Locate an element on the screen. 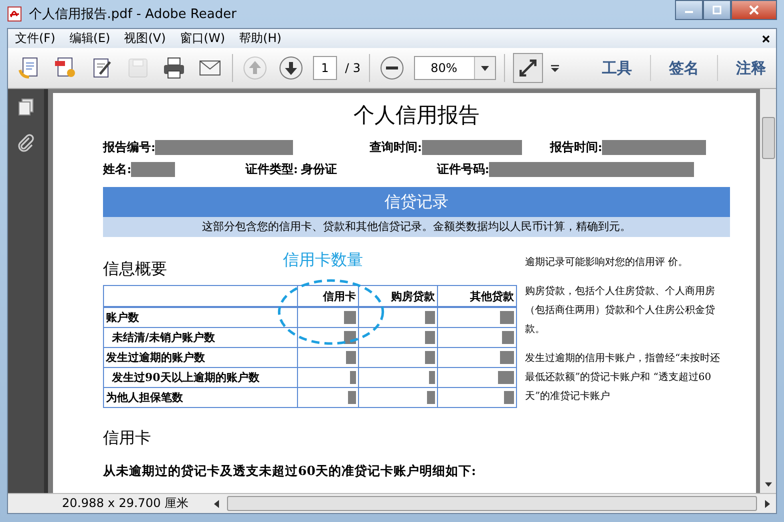 This screenshot has height=522, width=784. menu-item: 编辑(E) is located at coordinates (89, 38).